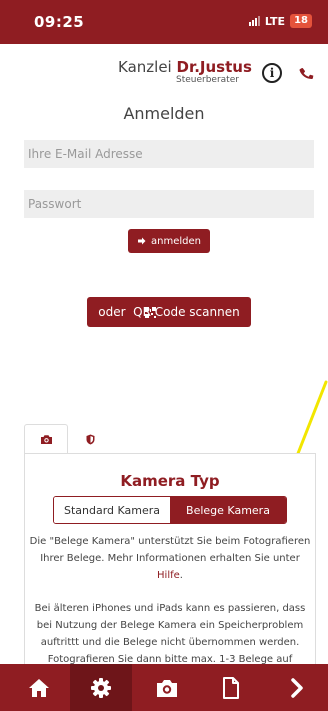 This screenshot has height=711, width=328. Describe the element at coordinates (307, 73) in the screenshot. I see `phone-icon` at that location.